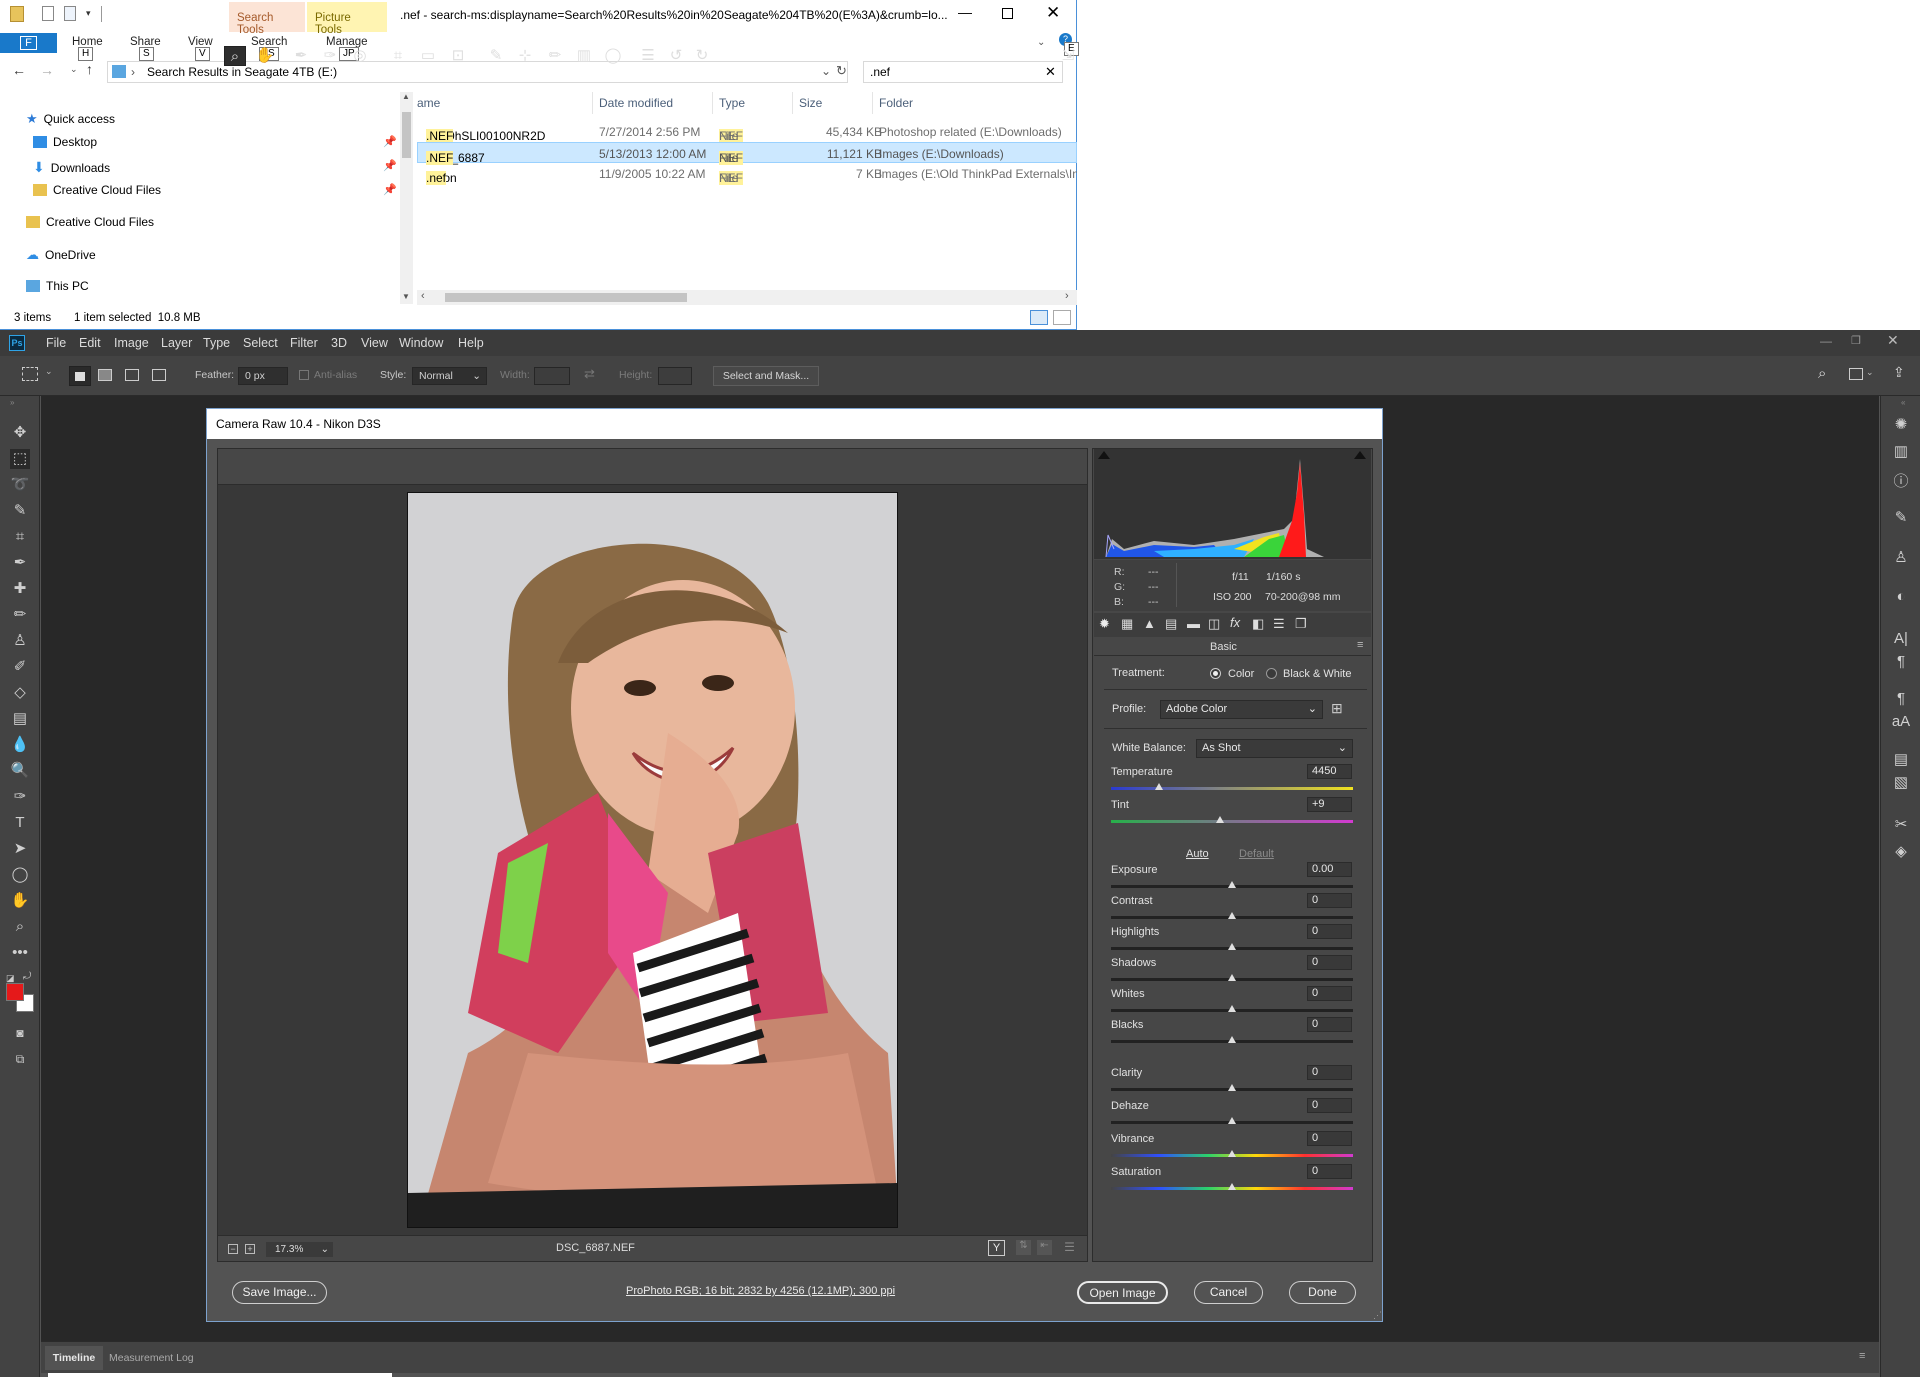  What do you see at coordinates (20, 719) in the screenshot?
I see `gradient-tool-icon: ▤` at bounding box center [20, 719].